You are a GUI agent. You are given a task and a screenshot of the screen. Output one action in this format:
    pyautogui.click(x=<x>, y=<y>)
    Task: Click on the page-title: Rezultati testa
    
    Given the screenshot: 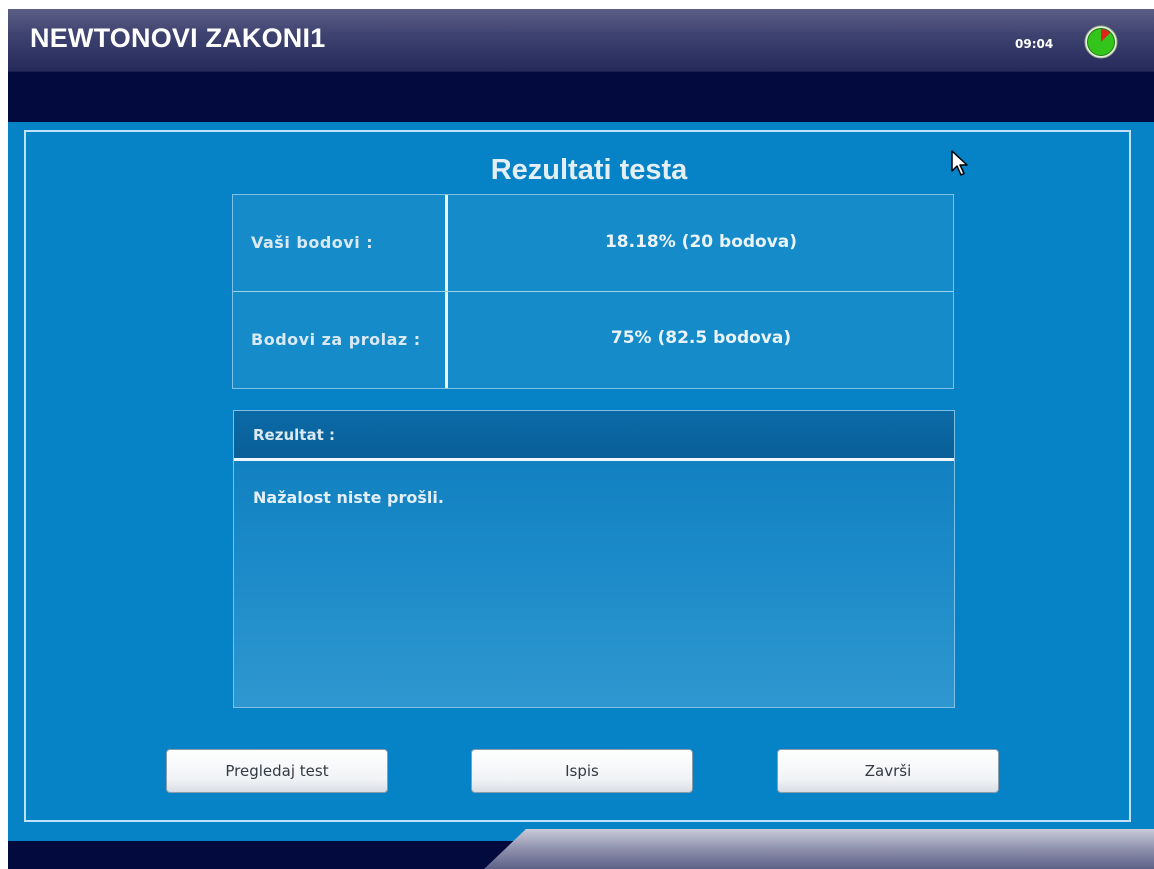 What is the action you would take?
    pyautogui.click(x=589, y=170)
    